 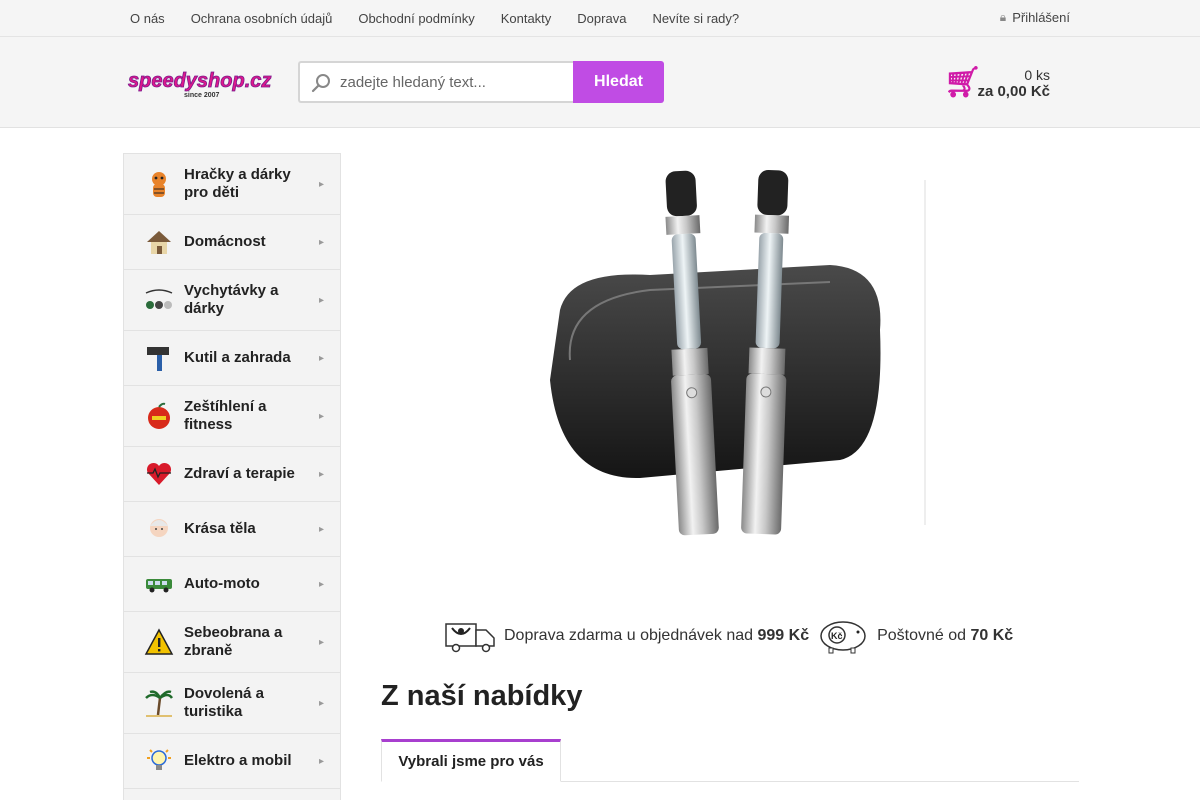 What do you see at coordinates (837, 636) in the screenshot?
I see `svg-text: Kč` at bounding box center [837, 636].